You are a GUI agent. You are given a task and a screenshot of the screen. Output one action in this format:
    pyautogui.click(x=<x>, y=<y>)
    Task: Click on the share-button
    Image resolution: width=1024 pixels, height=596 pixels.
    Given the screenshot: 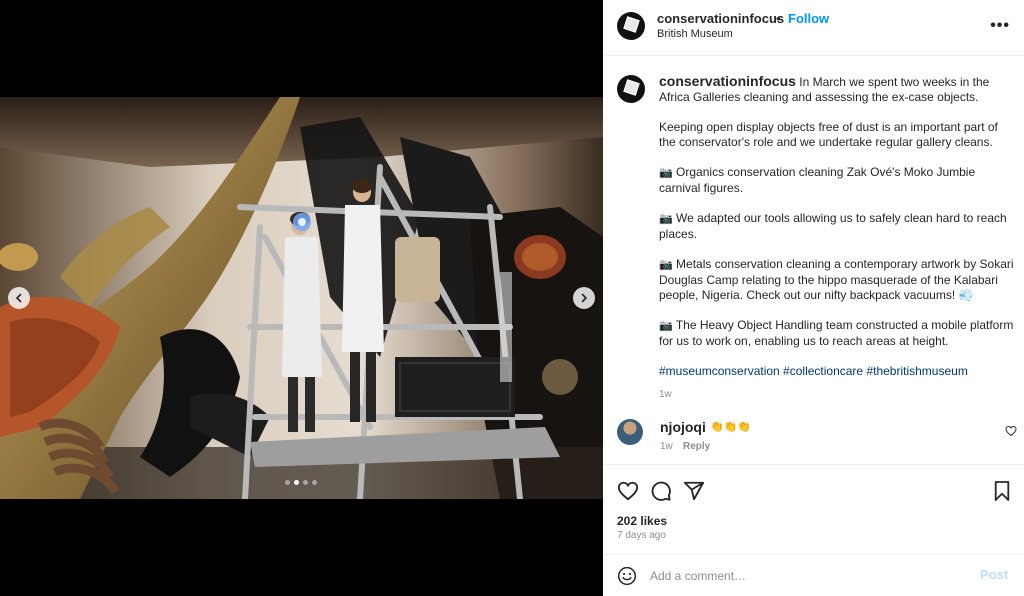 What is the action you would take?
    pyautogui.click(x=694, y=493)
    